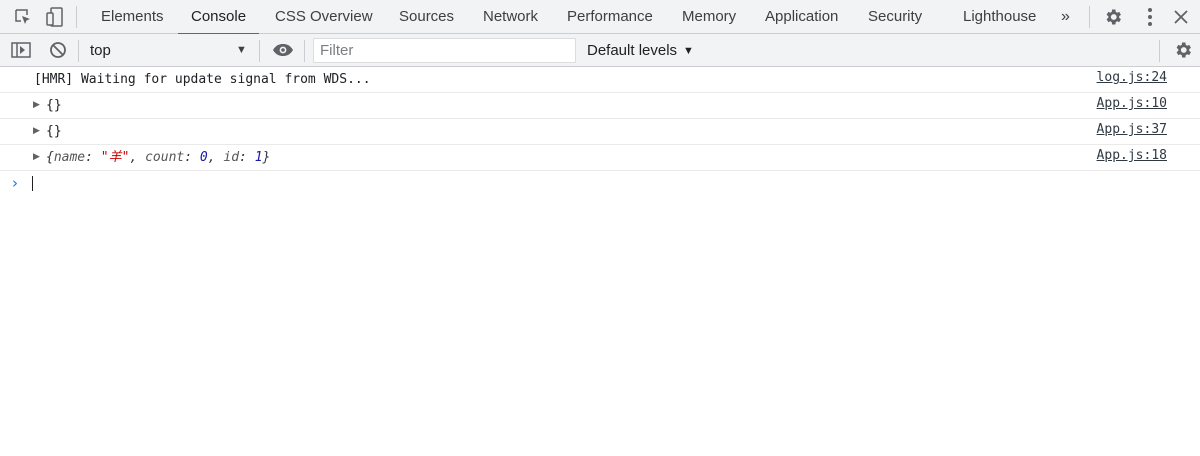 The width and height of the screenshot is (1200, 456). Describe the element at coordinates (69, 157) in the screenshot. I see `object-key: name` at that location.